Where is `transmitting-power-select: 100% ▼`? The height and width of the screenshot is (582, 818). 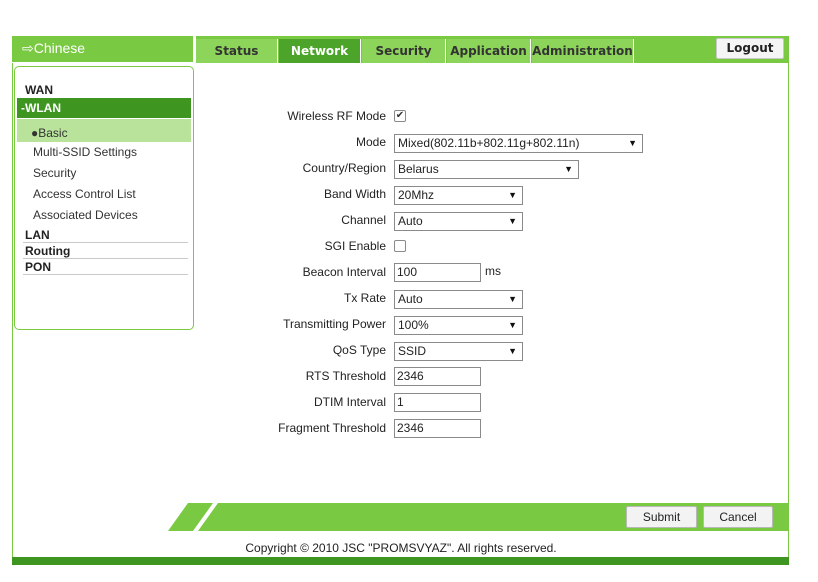 transmitting-power-select: 100% ▼ is located at coordinates (458, 325).